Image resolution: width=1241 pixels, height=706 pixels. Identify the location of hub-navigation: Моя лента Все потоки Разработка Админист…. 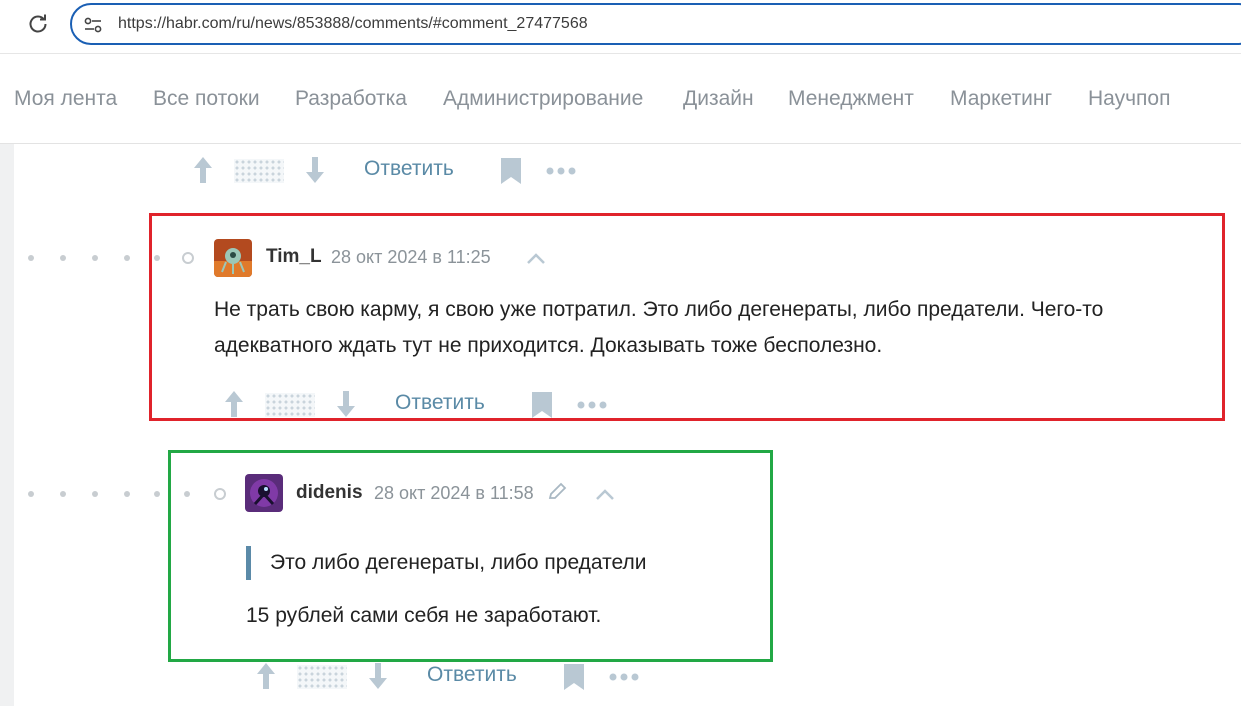
(620, 99).